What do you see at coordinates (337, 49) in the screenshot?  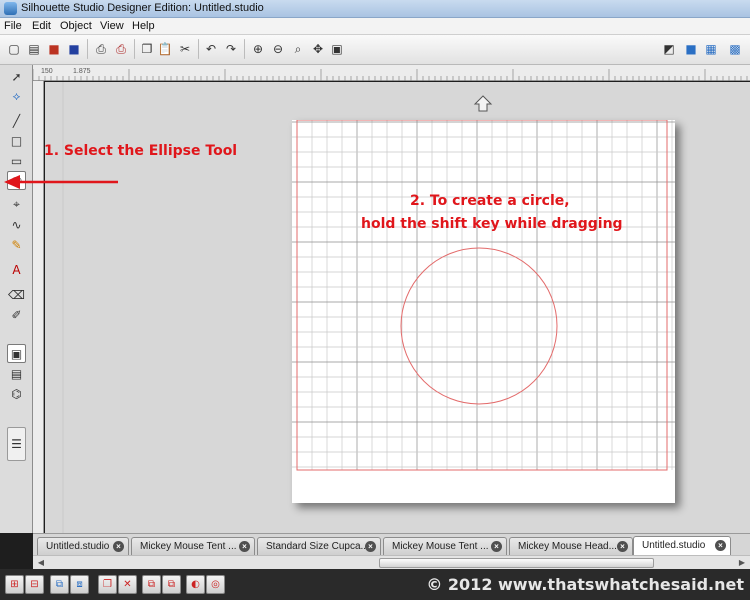 I see `fit-page-icon: ▣` at bounding box center [337, 49].